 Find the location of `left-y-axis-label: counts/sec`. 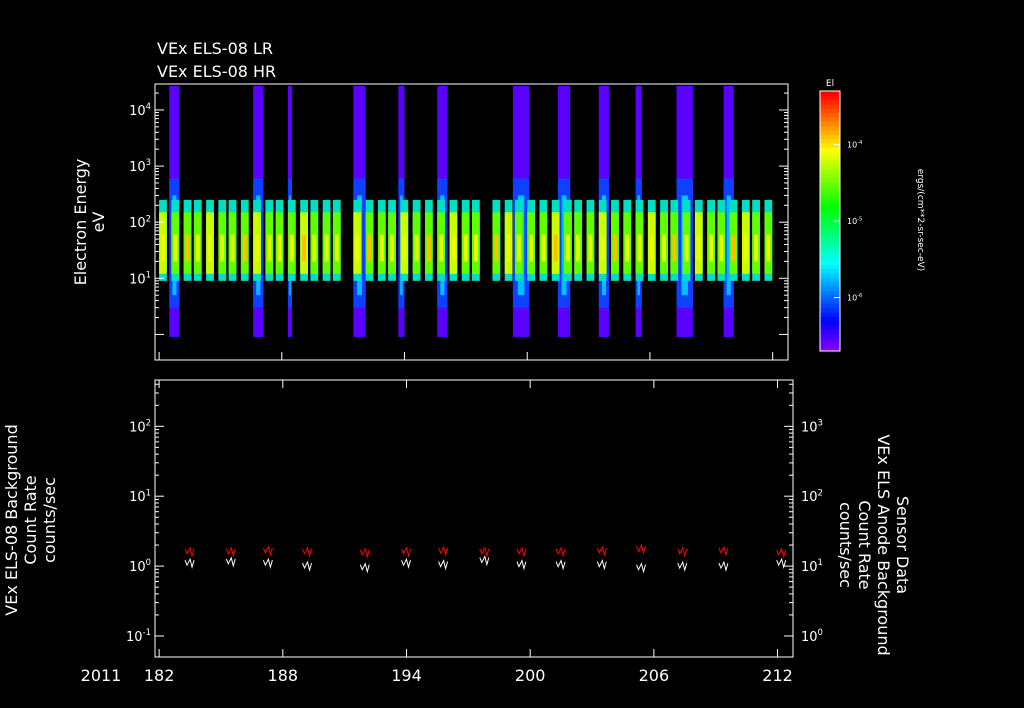

left-y-axis-label: counts/sec is located at coordinates (49, 520).